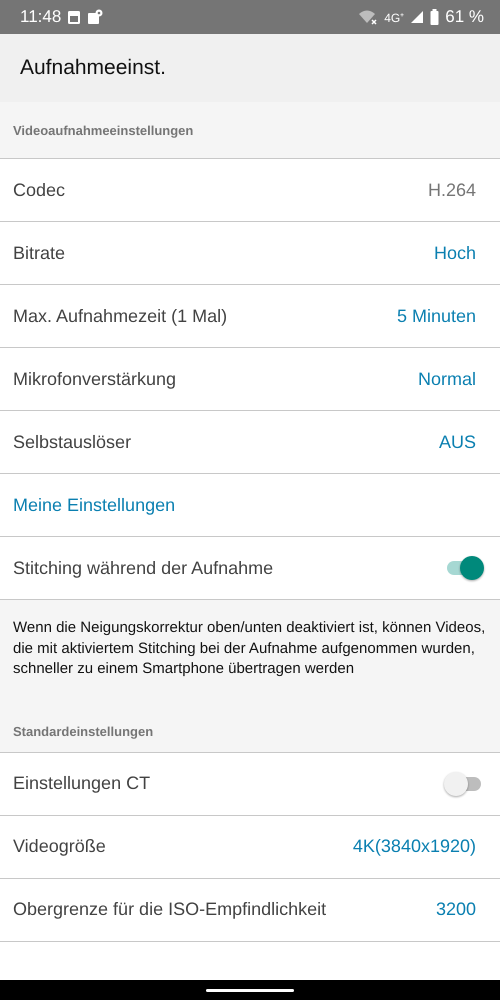 The image size is (500, 1000). Describe the element at coordinates (250, 316) in the screenshot. I see `settings-row: Max. Aufnahmezeit (1 Mal) 5 Minuten` at that location.